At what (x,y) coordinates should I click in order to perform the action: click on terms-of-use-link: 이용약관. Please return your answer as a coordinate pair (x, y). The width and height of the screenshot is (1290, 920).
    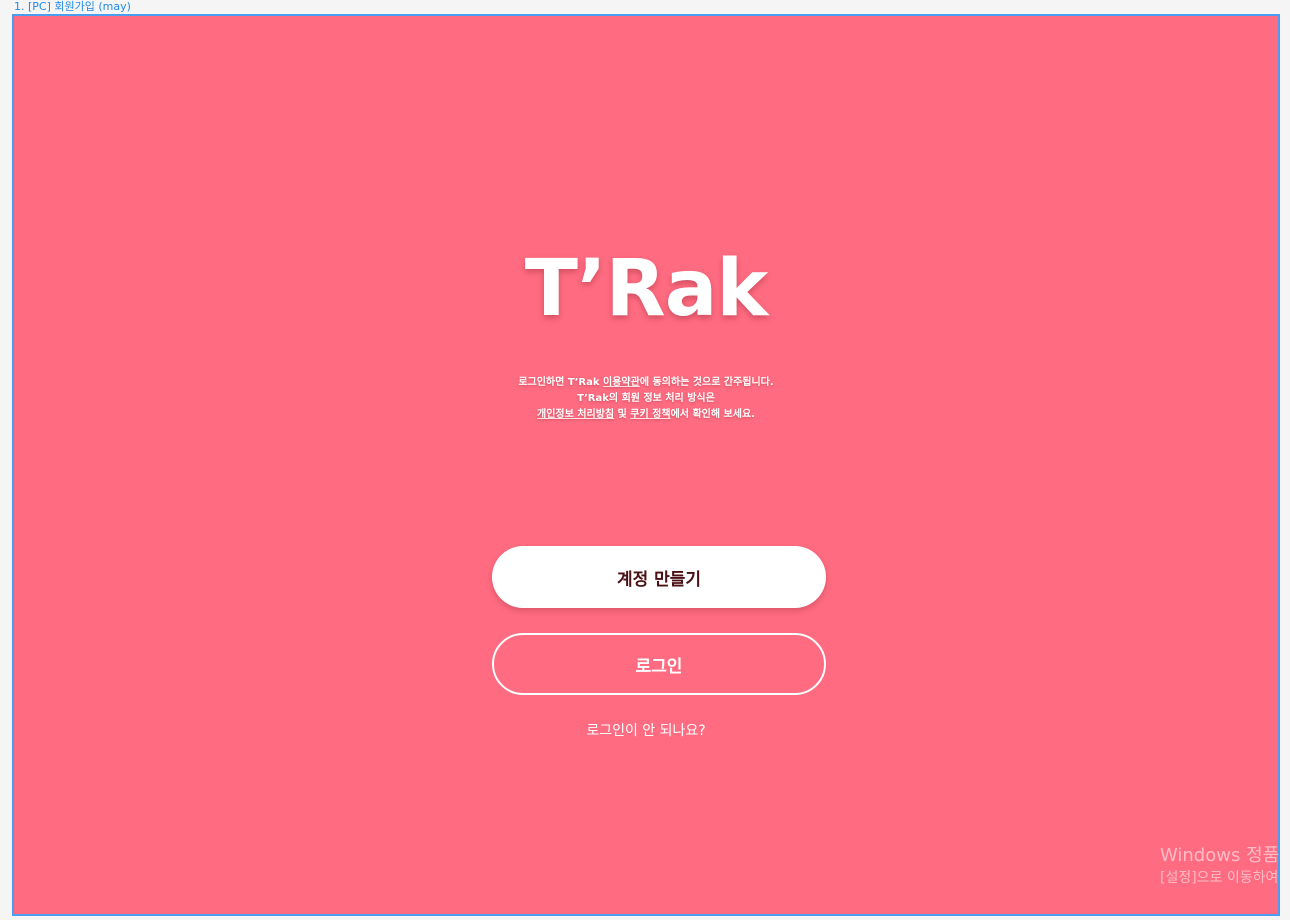
    Looking at the image, I should click on (621, 382).